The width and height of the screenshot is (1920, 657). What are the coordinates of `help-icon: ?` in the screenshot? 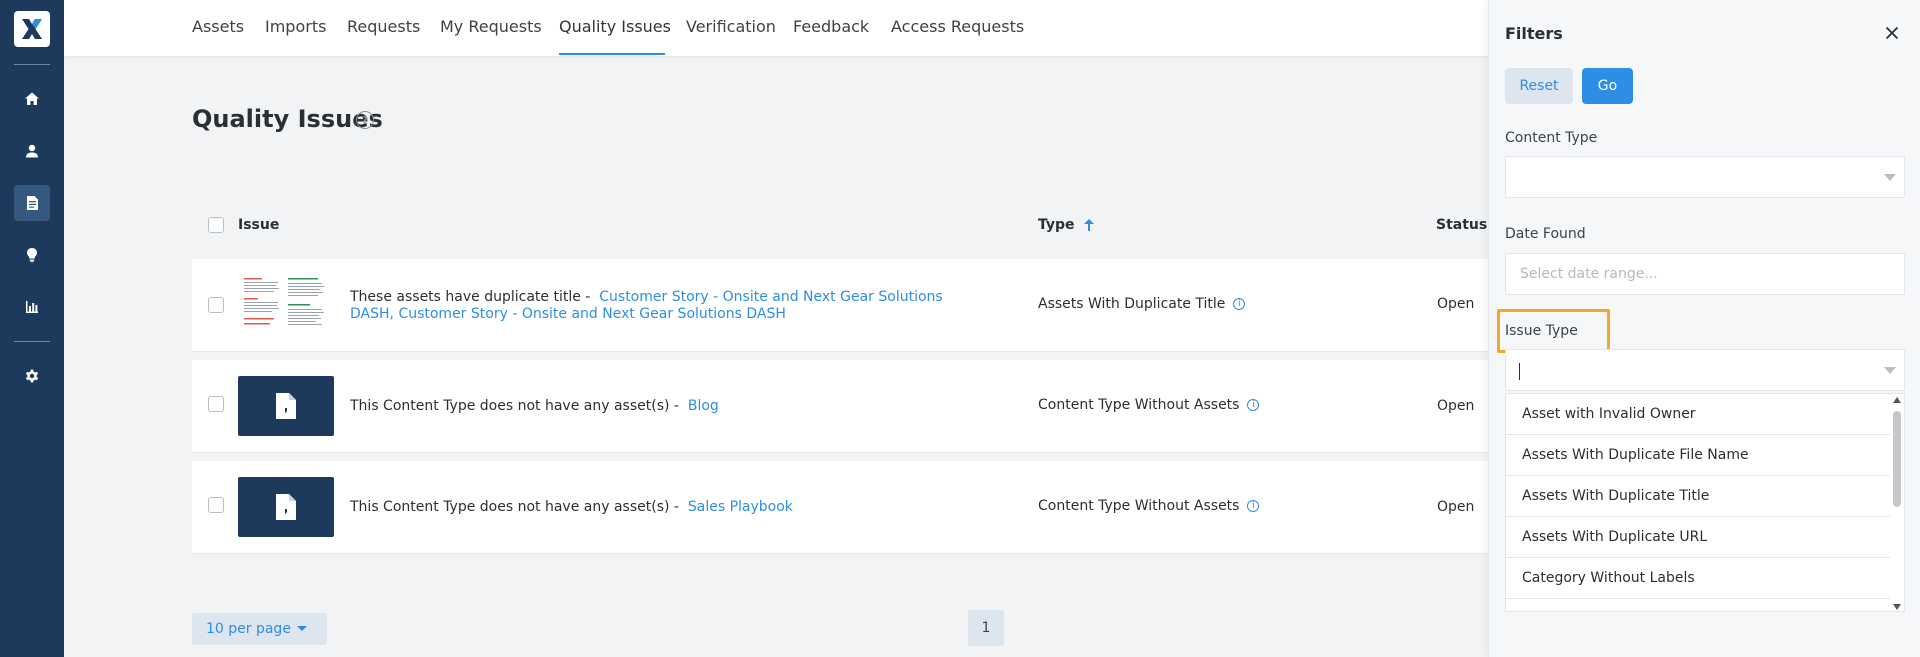 It's located at (365, 120).